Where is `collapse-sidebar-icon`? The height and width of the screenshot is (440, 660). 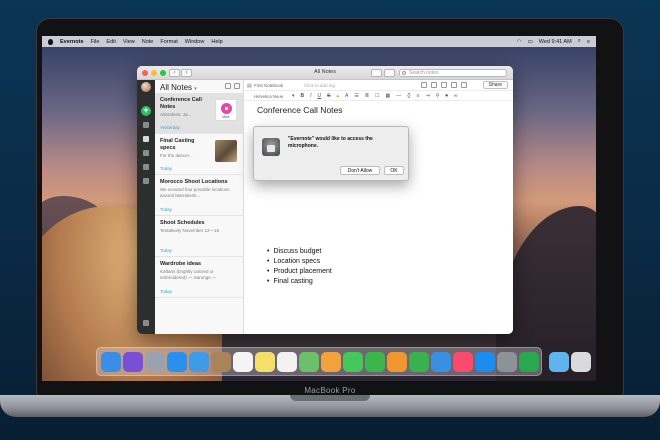 collapse-sidebar-icon is located at coordinates (146, 323).